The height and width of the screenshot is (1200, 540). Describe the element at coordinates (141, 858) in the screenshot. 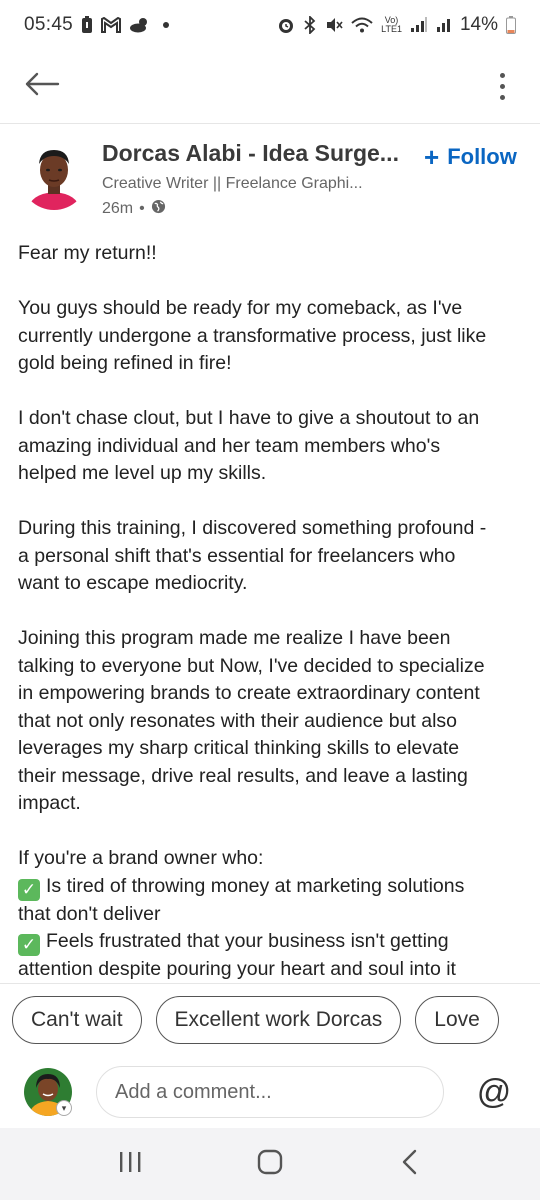

I see `post-list-intro: If you're a brand owner who:` at that location.